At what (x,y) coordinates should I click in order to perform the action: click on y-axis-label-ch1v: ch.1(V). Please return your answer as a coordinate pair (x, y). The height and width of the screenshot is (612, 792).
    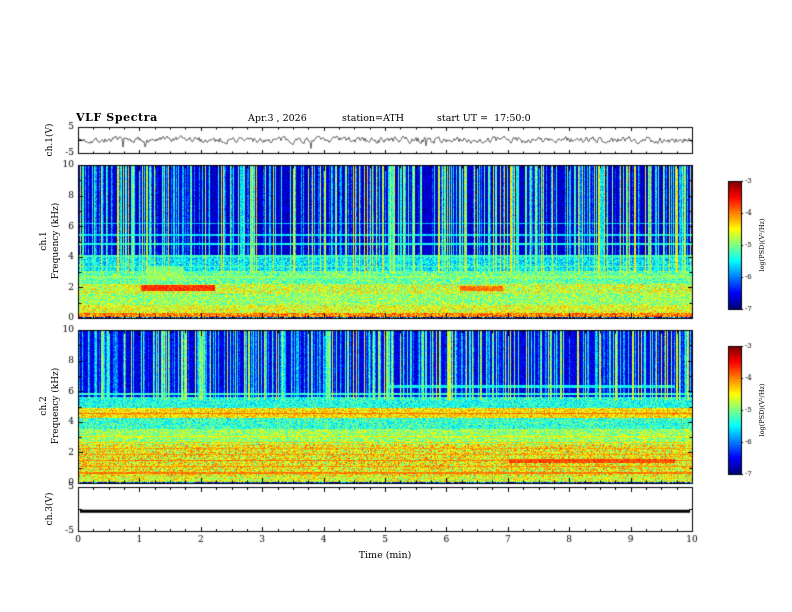
    Looking at the image, I should click on (50, 140).